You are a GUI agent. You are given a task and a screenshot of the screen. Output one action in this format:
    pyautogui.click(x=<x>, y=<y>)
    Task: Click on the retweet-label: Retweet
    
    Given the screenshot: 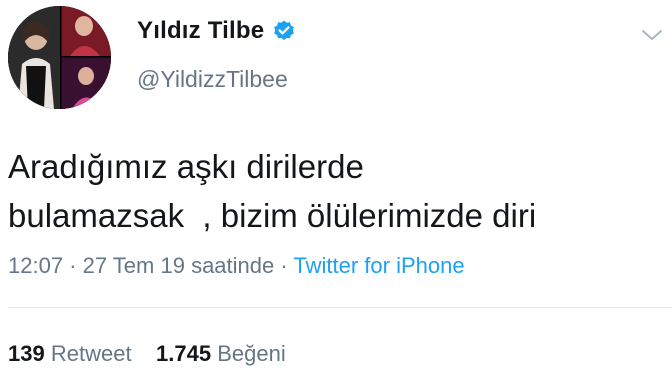 What is the action you would take?
    pyautogui.click(x=91, y=353)
    